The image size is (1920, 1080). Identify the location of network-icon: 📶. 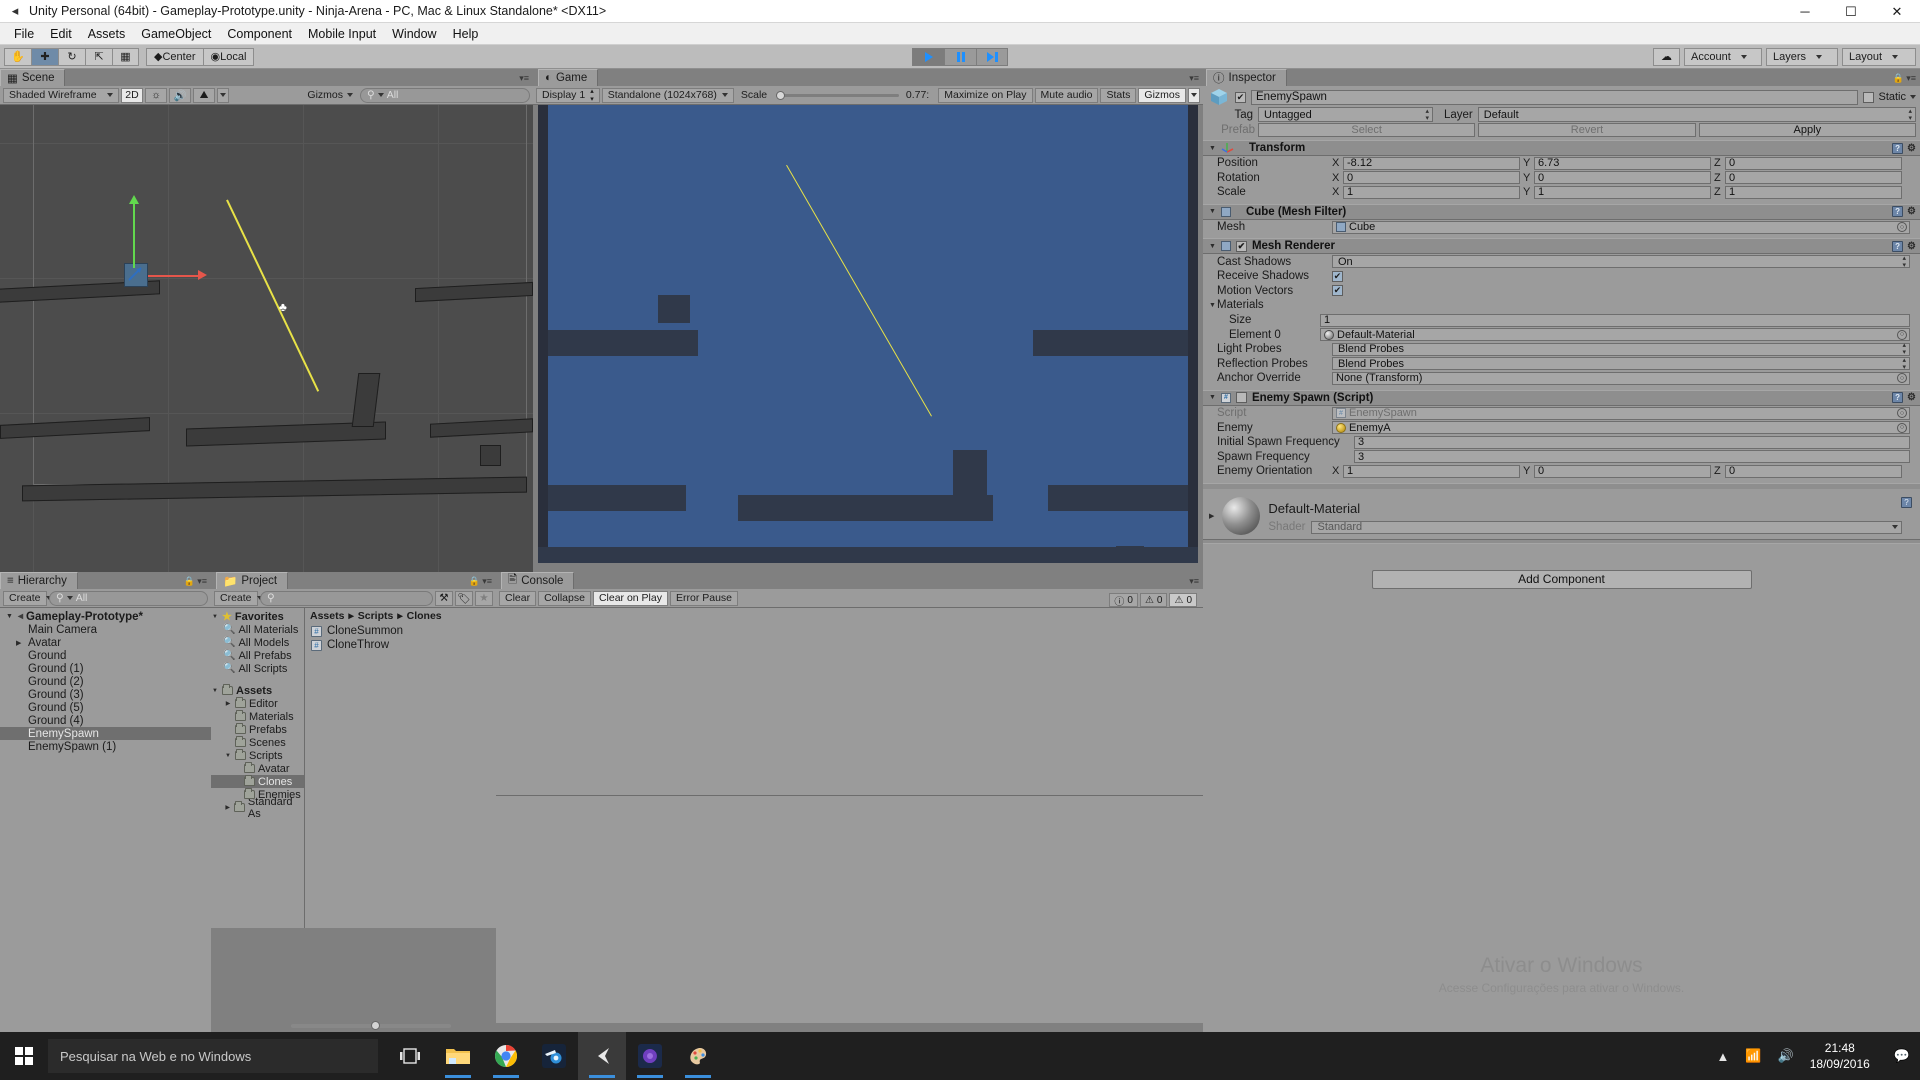
(1753, 1056).